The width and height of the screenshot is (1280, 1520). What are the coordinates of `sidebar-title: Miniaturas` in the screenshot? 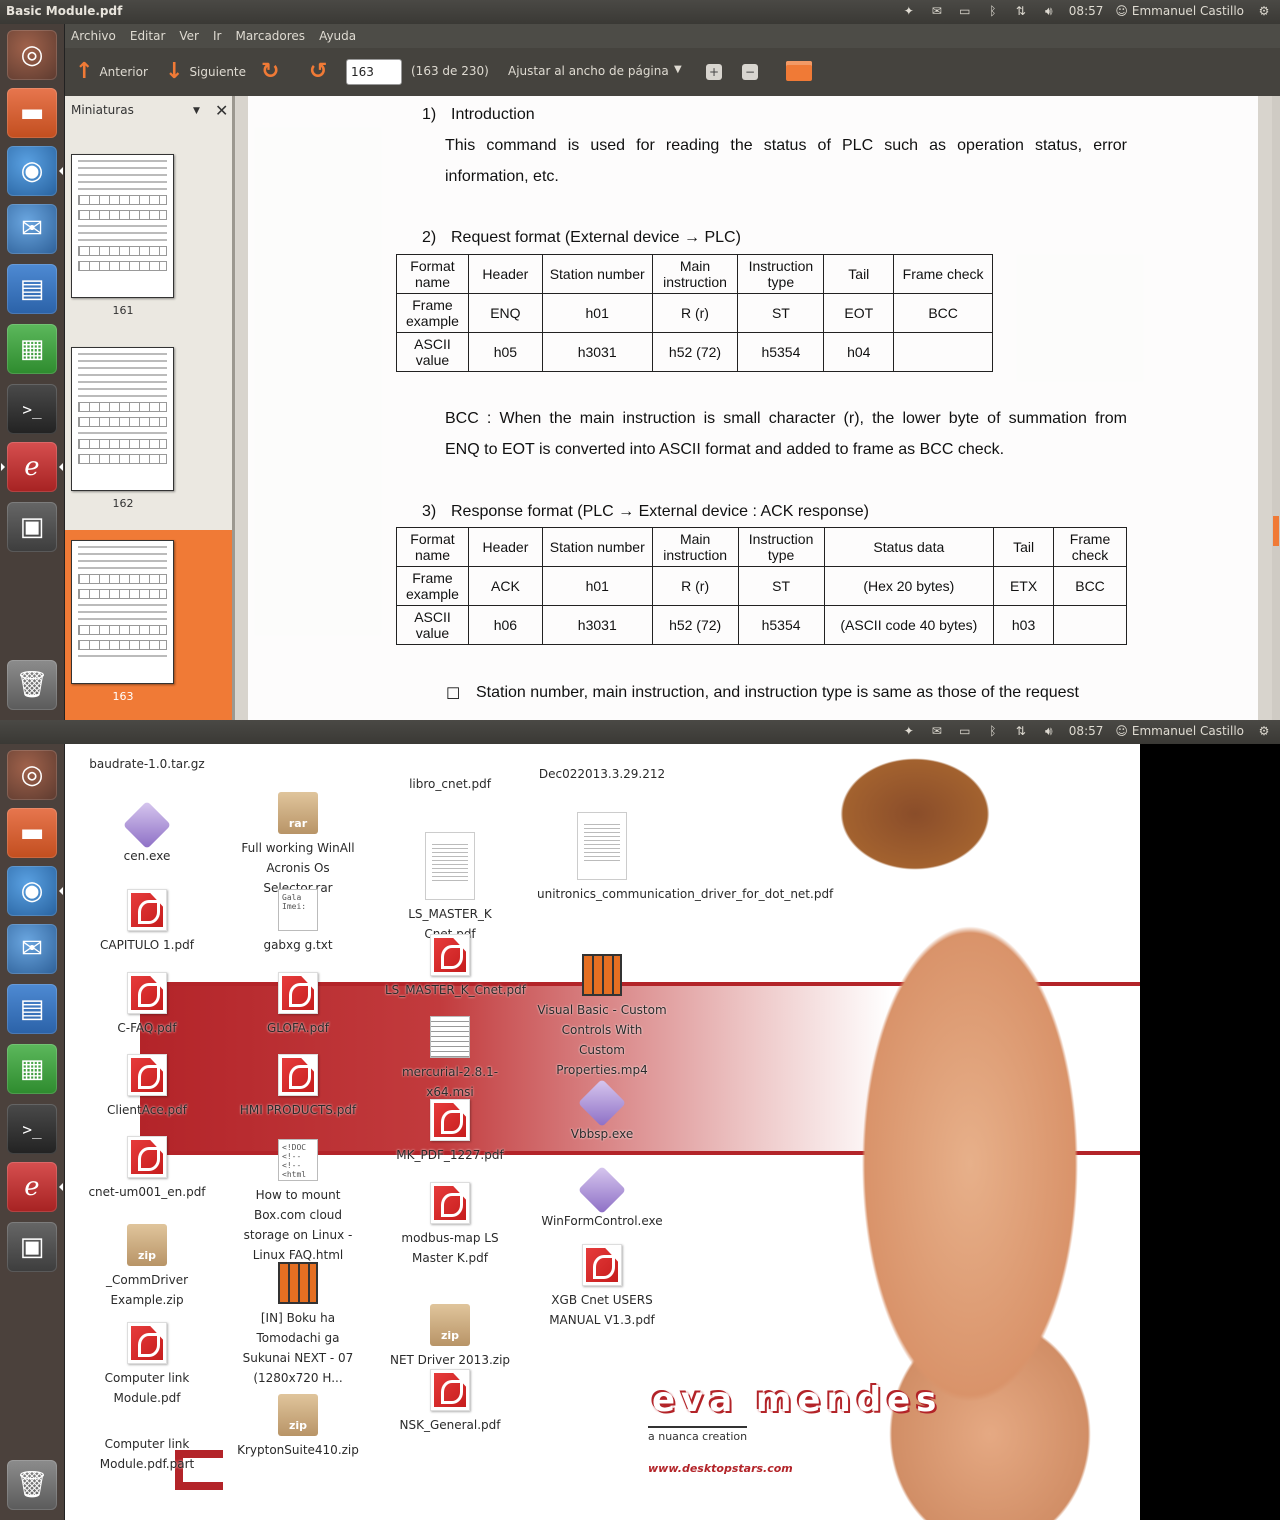 It's located at (102, 110).